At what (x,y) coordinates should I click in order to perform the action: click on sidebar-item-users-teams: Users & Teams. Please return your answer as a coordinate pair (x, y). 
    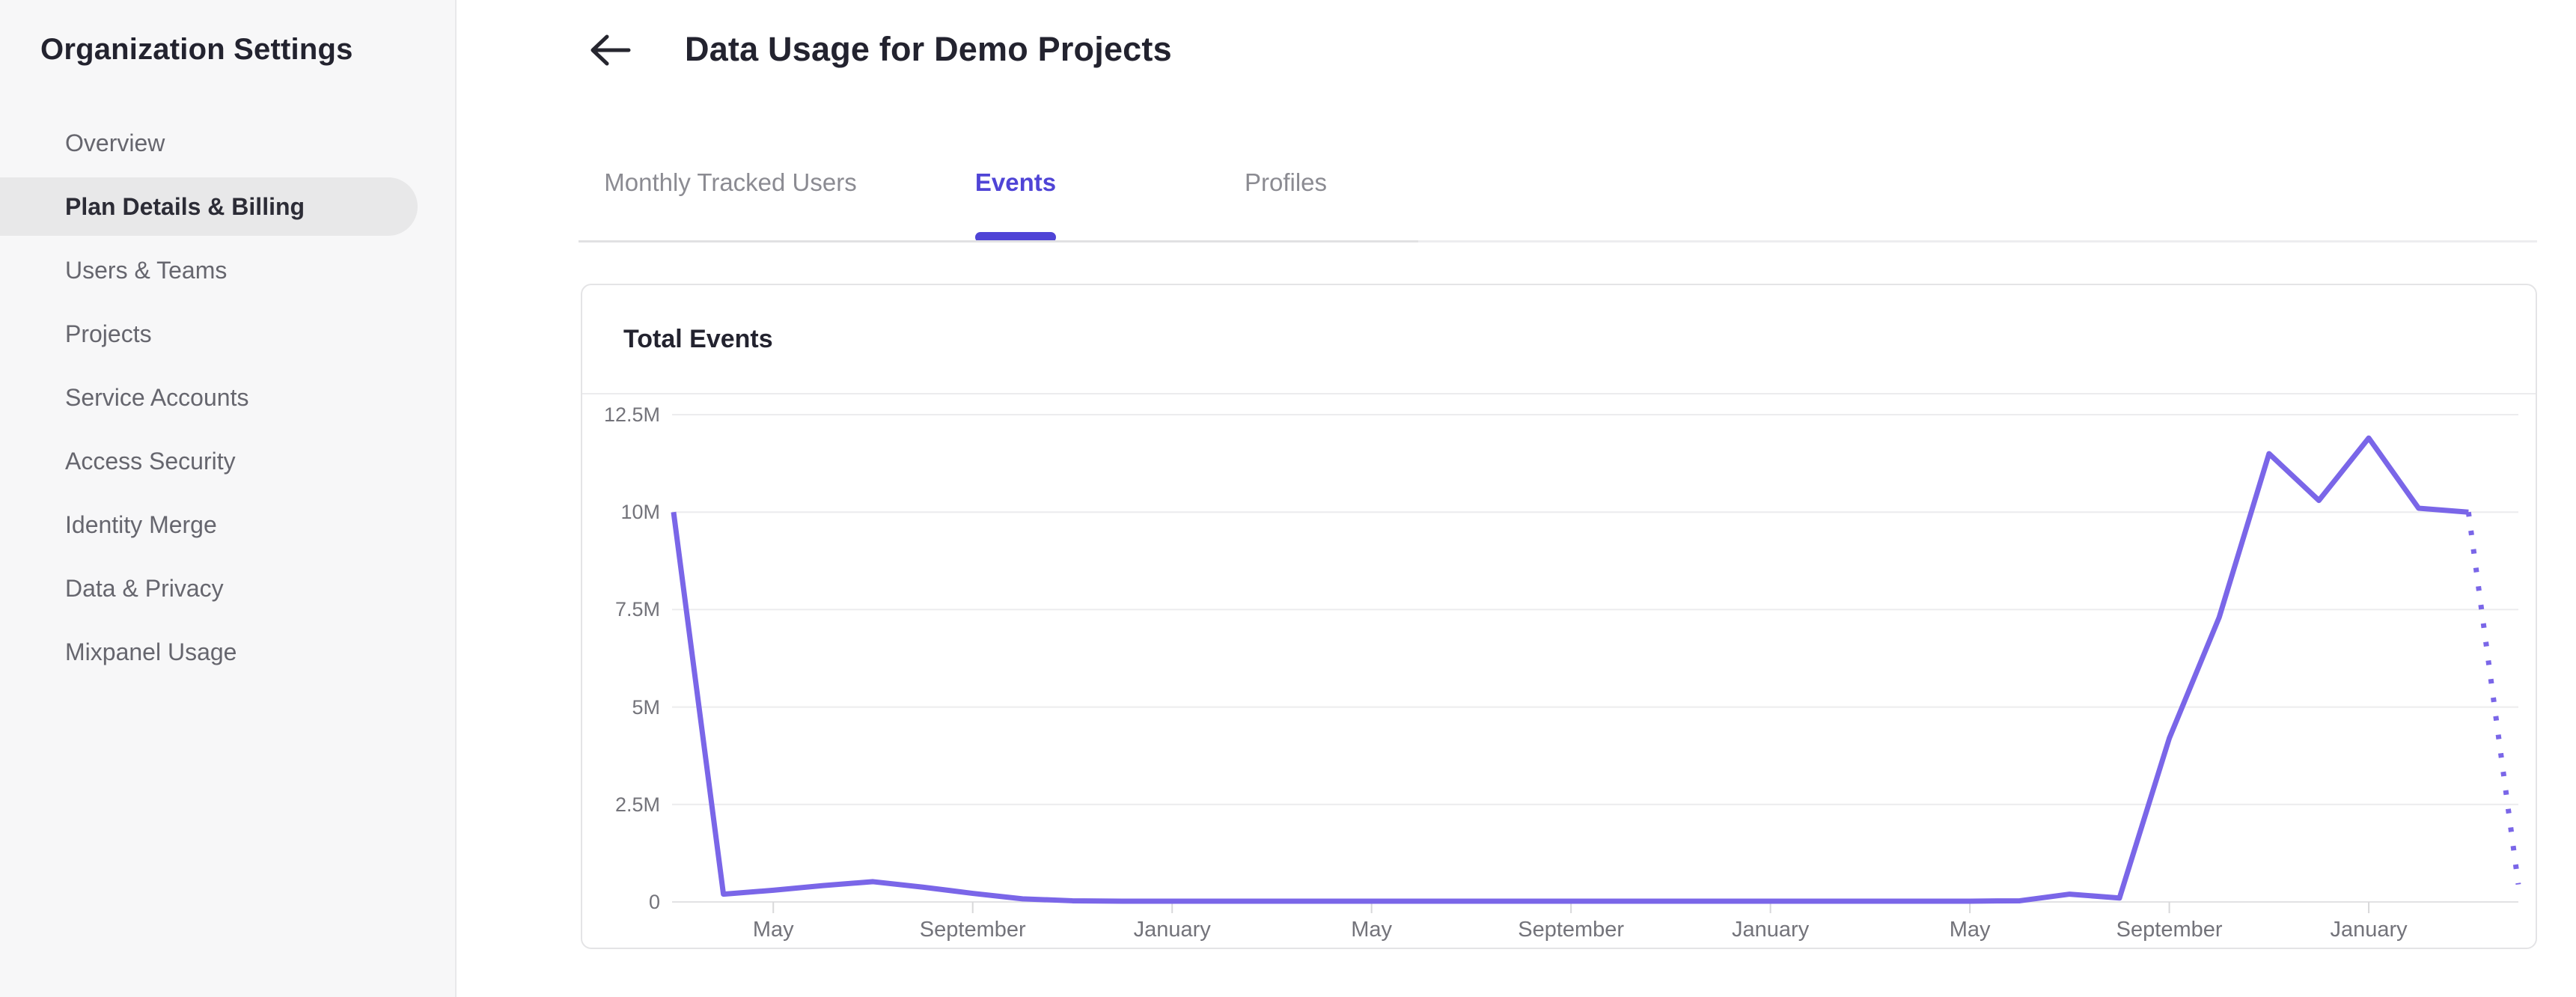
    Looking at the image, I should click on (209, 270).